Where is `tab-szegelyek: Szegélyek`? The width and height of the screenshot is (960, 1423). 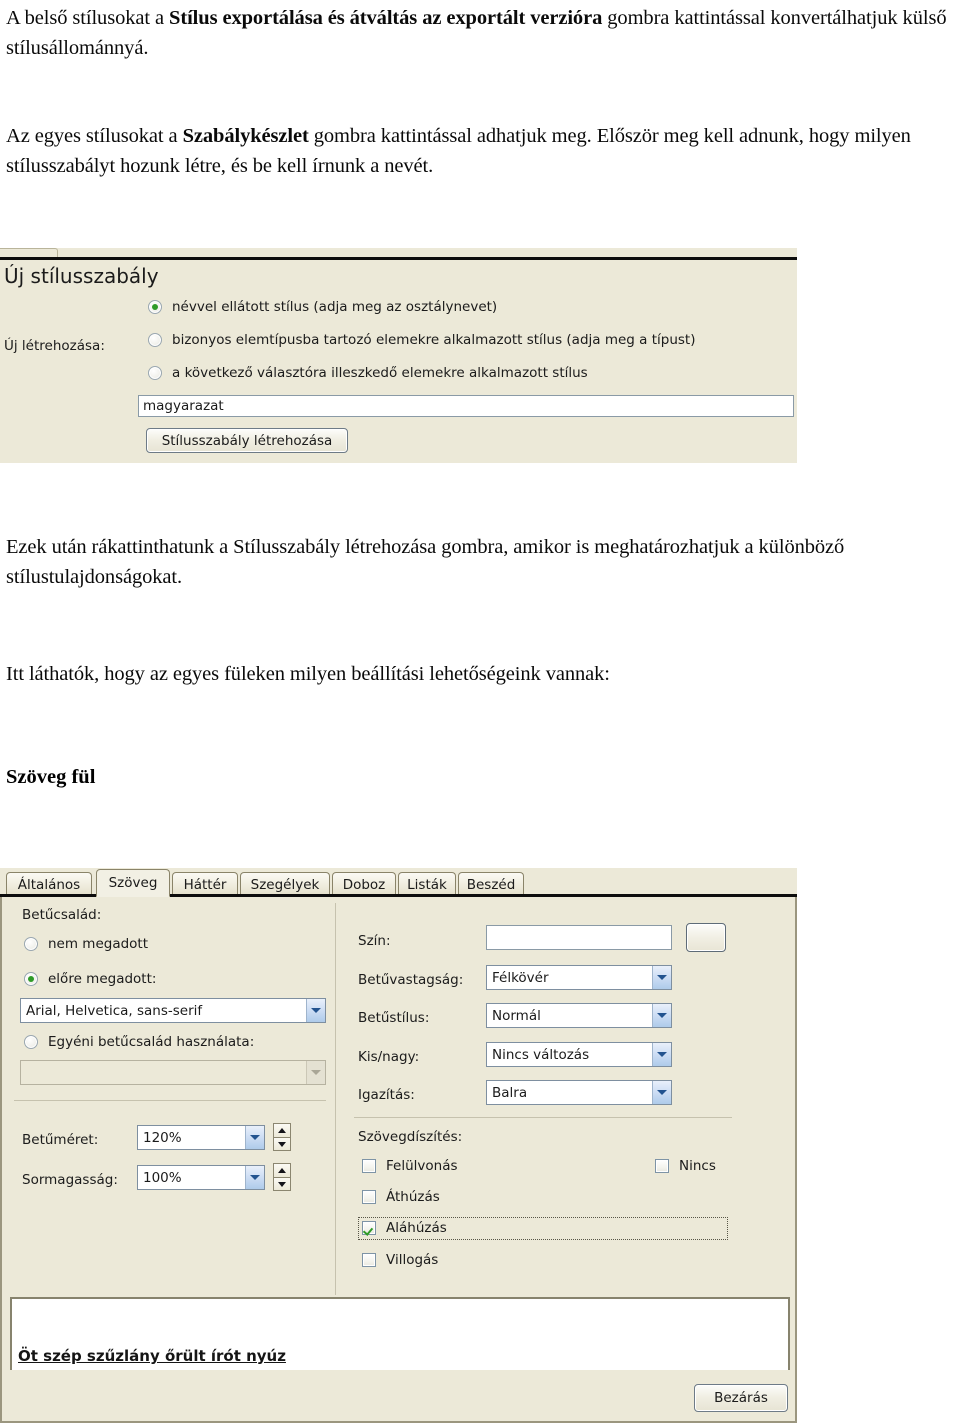 tab-szegelyek: Szegélyek is located at coordinates (285, 884).